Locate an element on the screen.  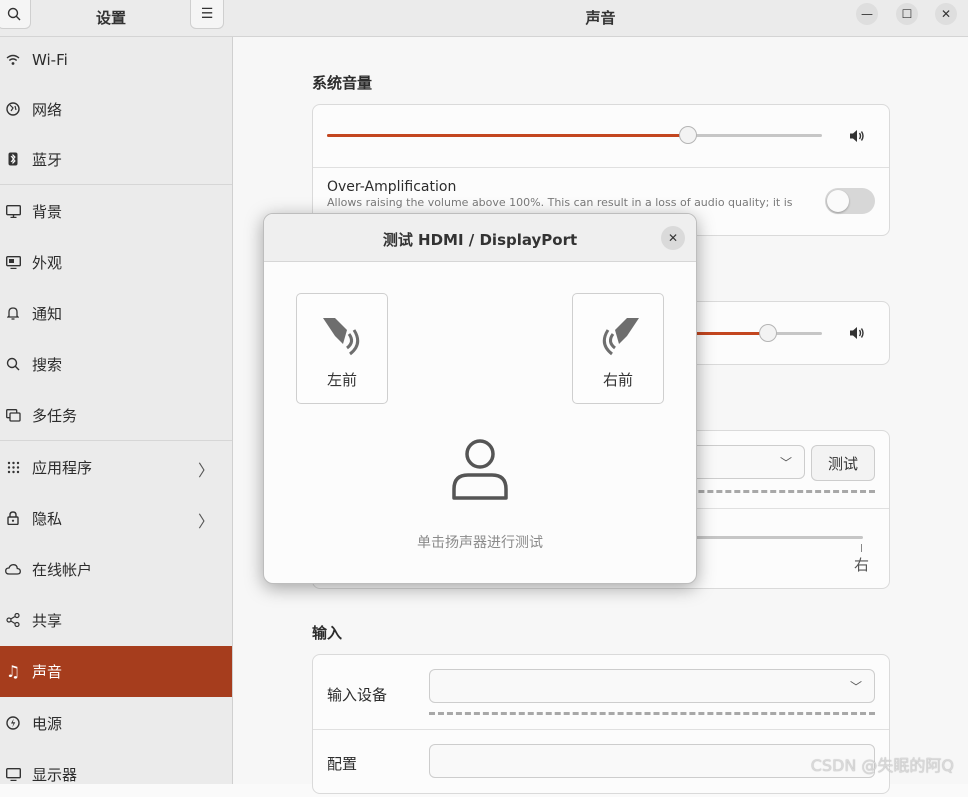
sidebar-header: 设置 ☰ is located at coordinates (116, 18).